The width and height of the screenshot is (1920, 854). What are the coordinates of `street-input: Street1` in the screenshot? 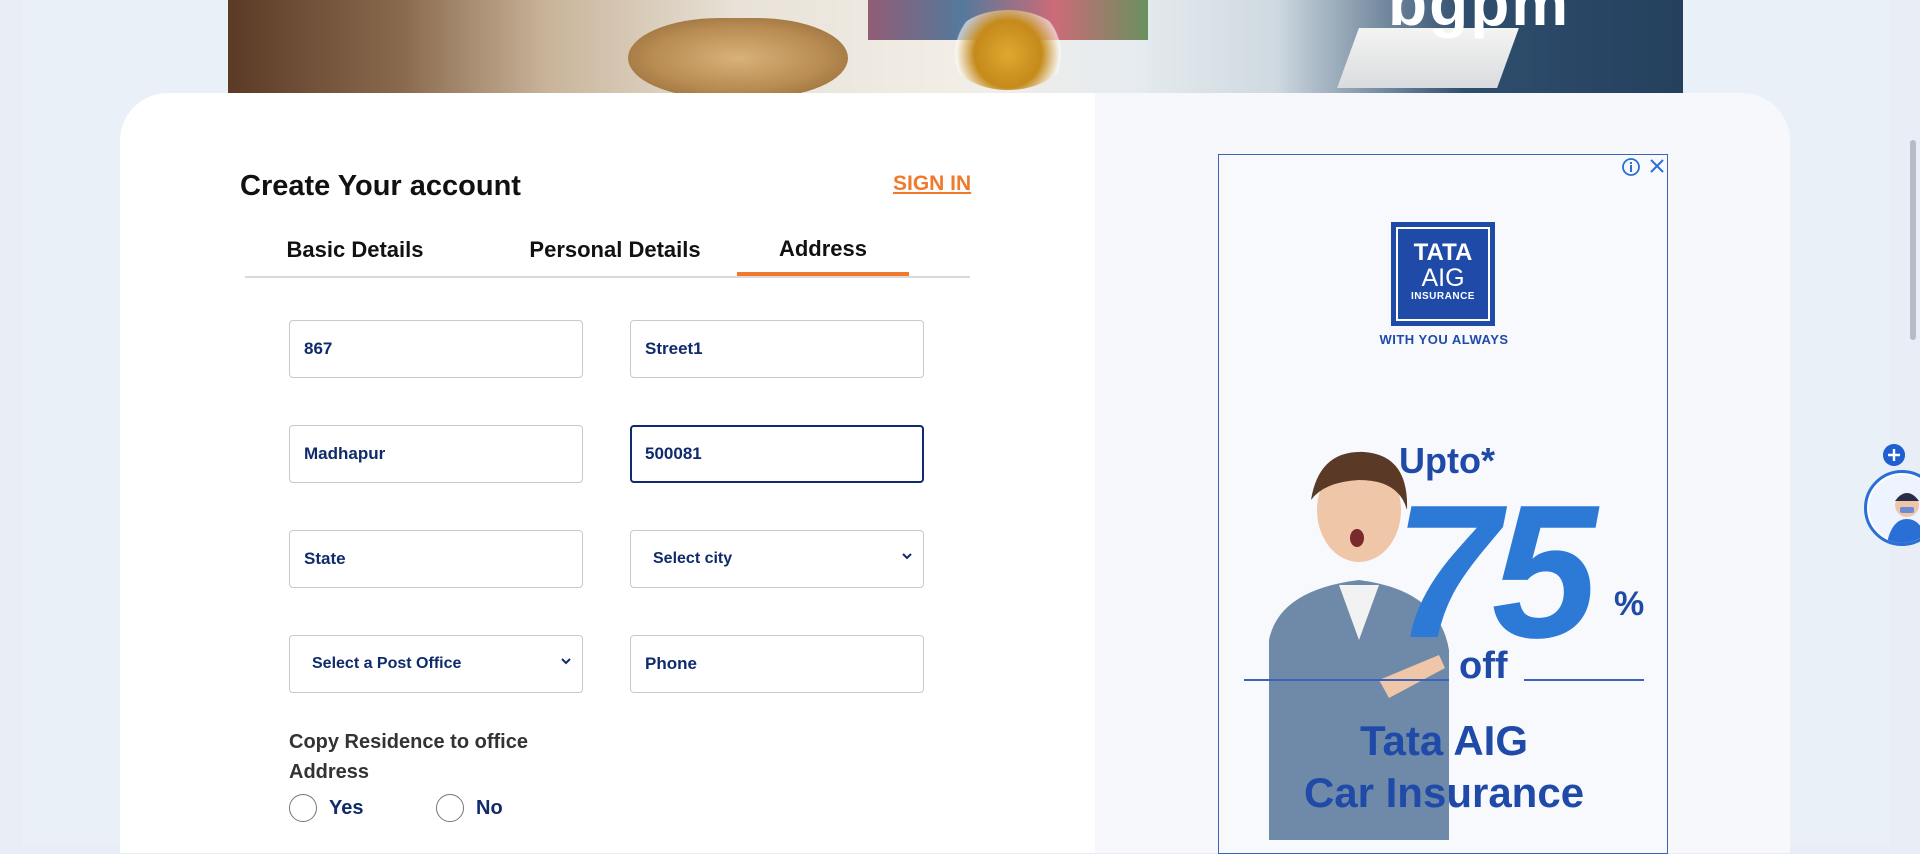 It's located at (777, 349).